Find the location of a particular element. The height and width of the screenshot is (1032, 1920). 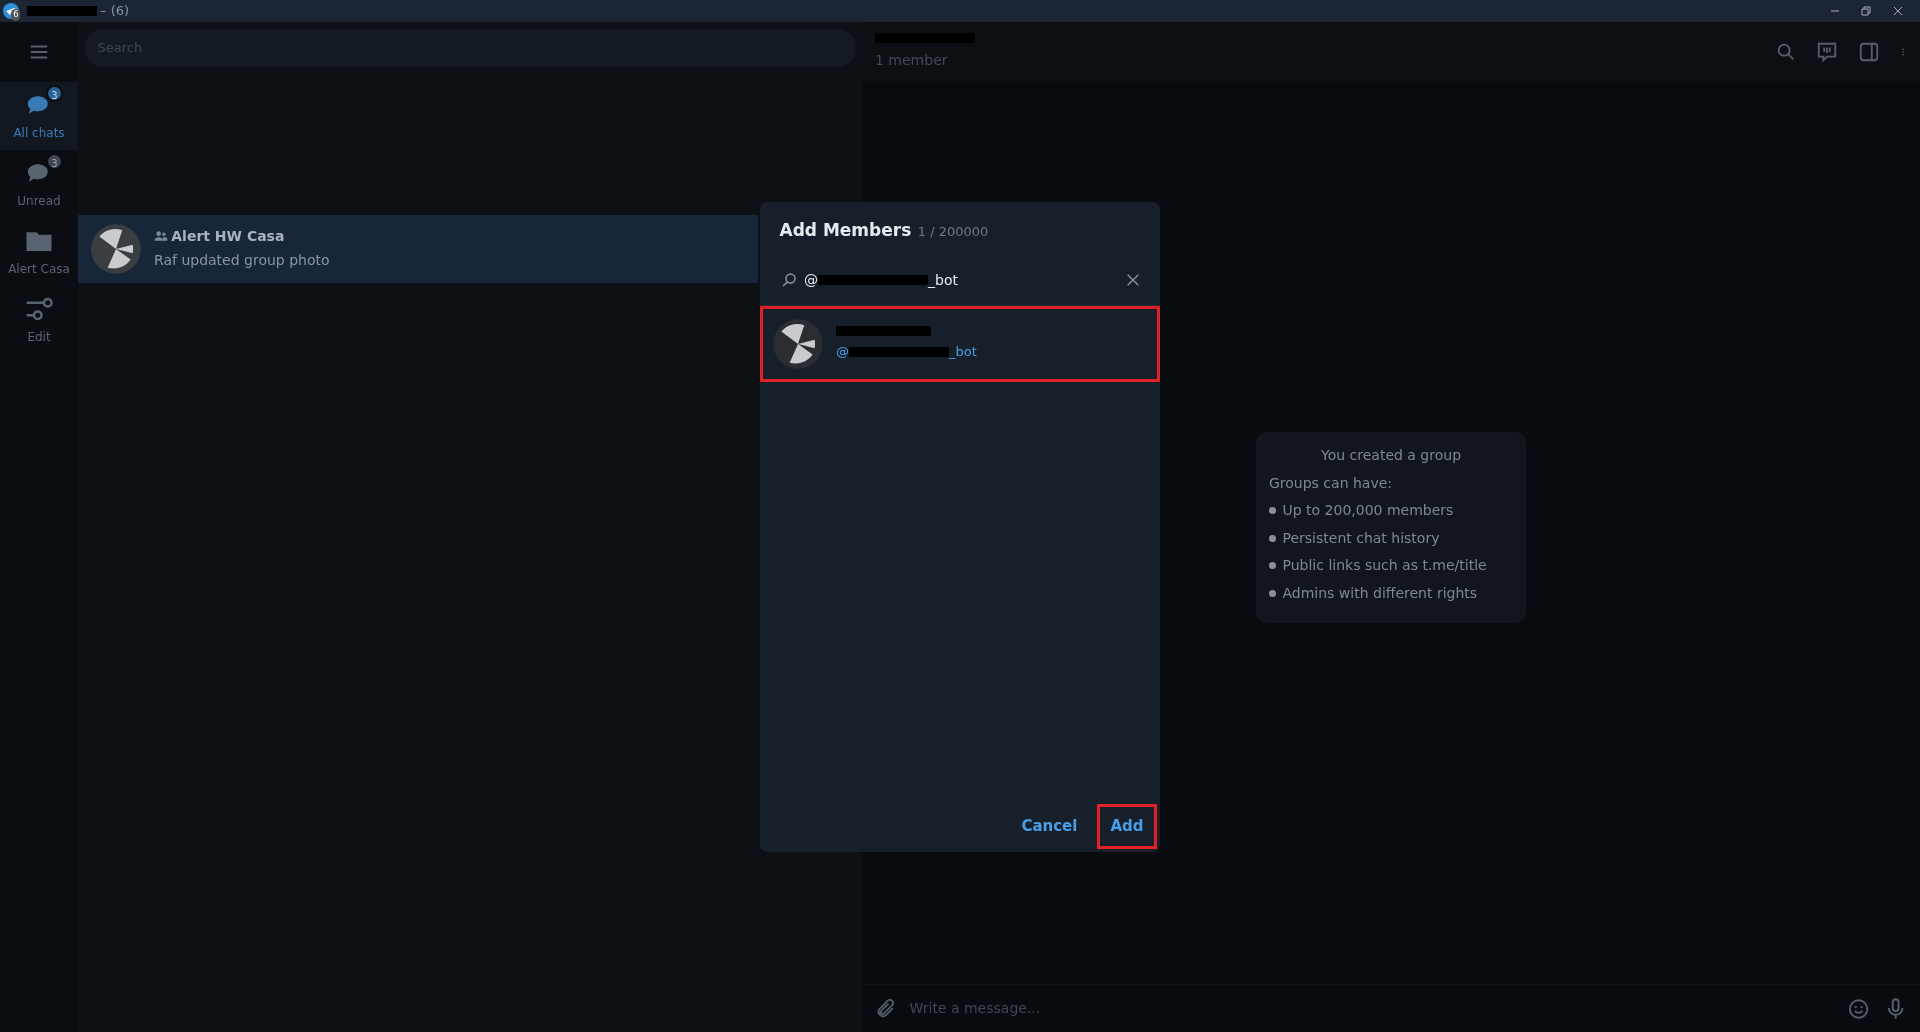

restore-icon is located at coordinates (1866, 11).